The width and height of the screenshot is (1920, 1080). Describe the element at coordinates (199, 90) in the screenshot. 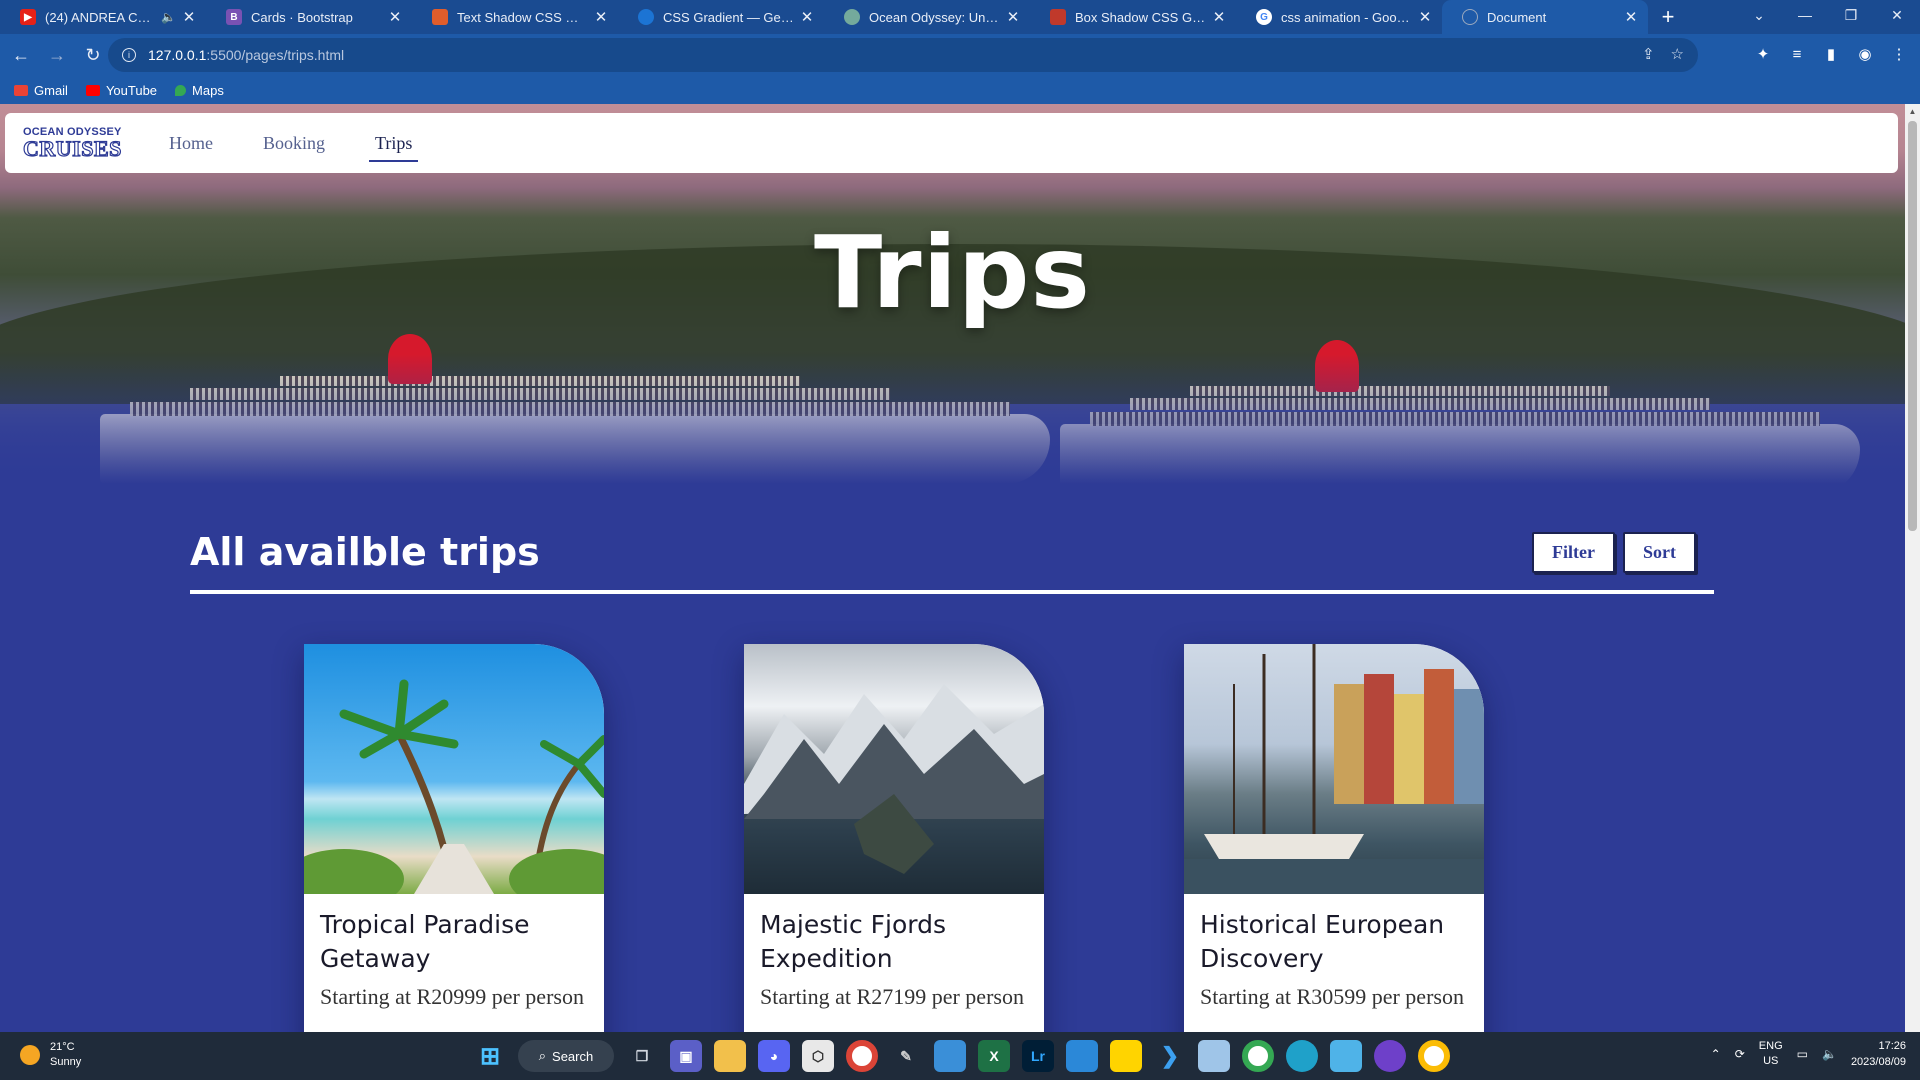

I see `bookmark-maps: Maps` at that location.